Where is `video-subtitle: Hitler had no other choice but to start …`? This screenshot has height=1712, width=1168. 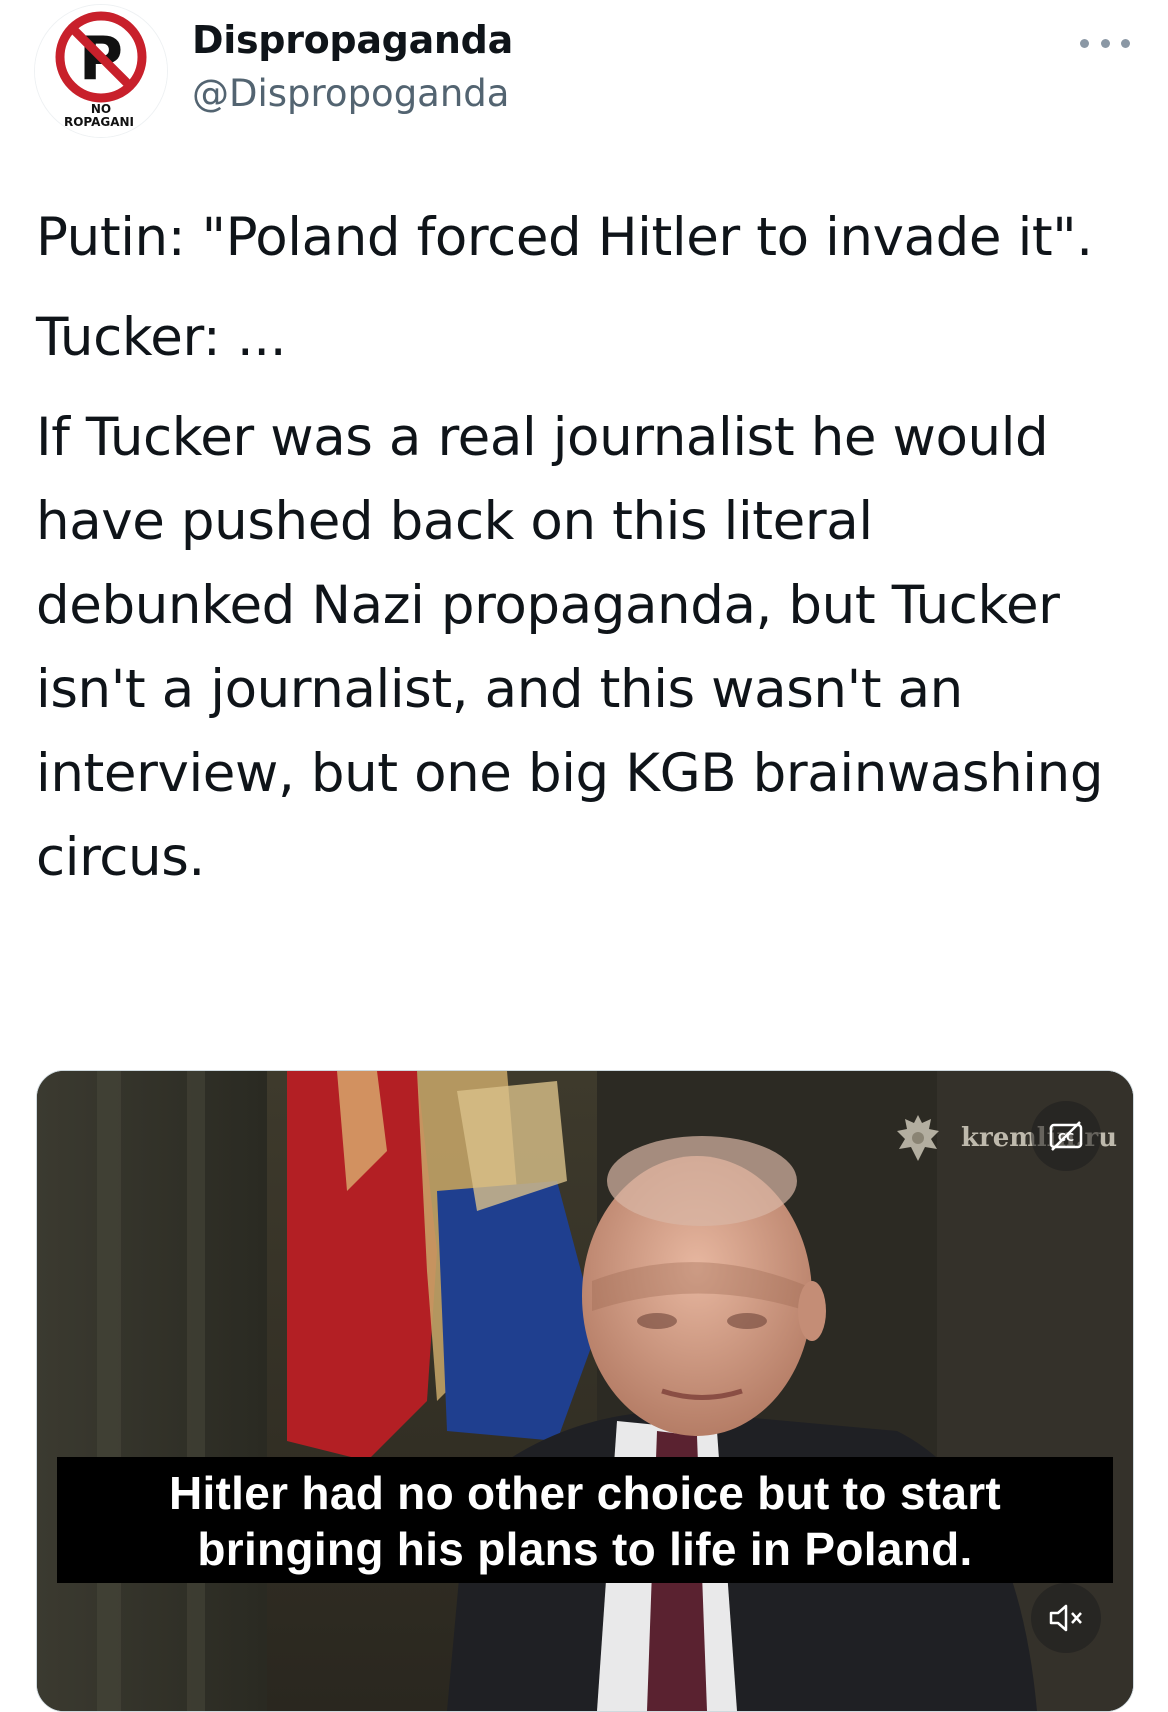 video-subtitle: Hitler had no other choice but to start … is located at coordinates (585, 1520).